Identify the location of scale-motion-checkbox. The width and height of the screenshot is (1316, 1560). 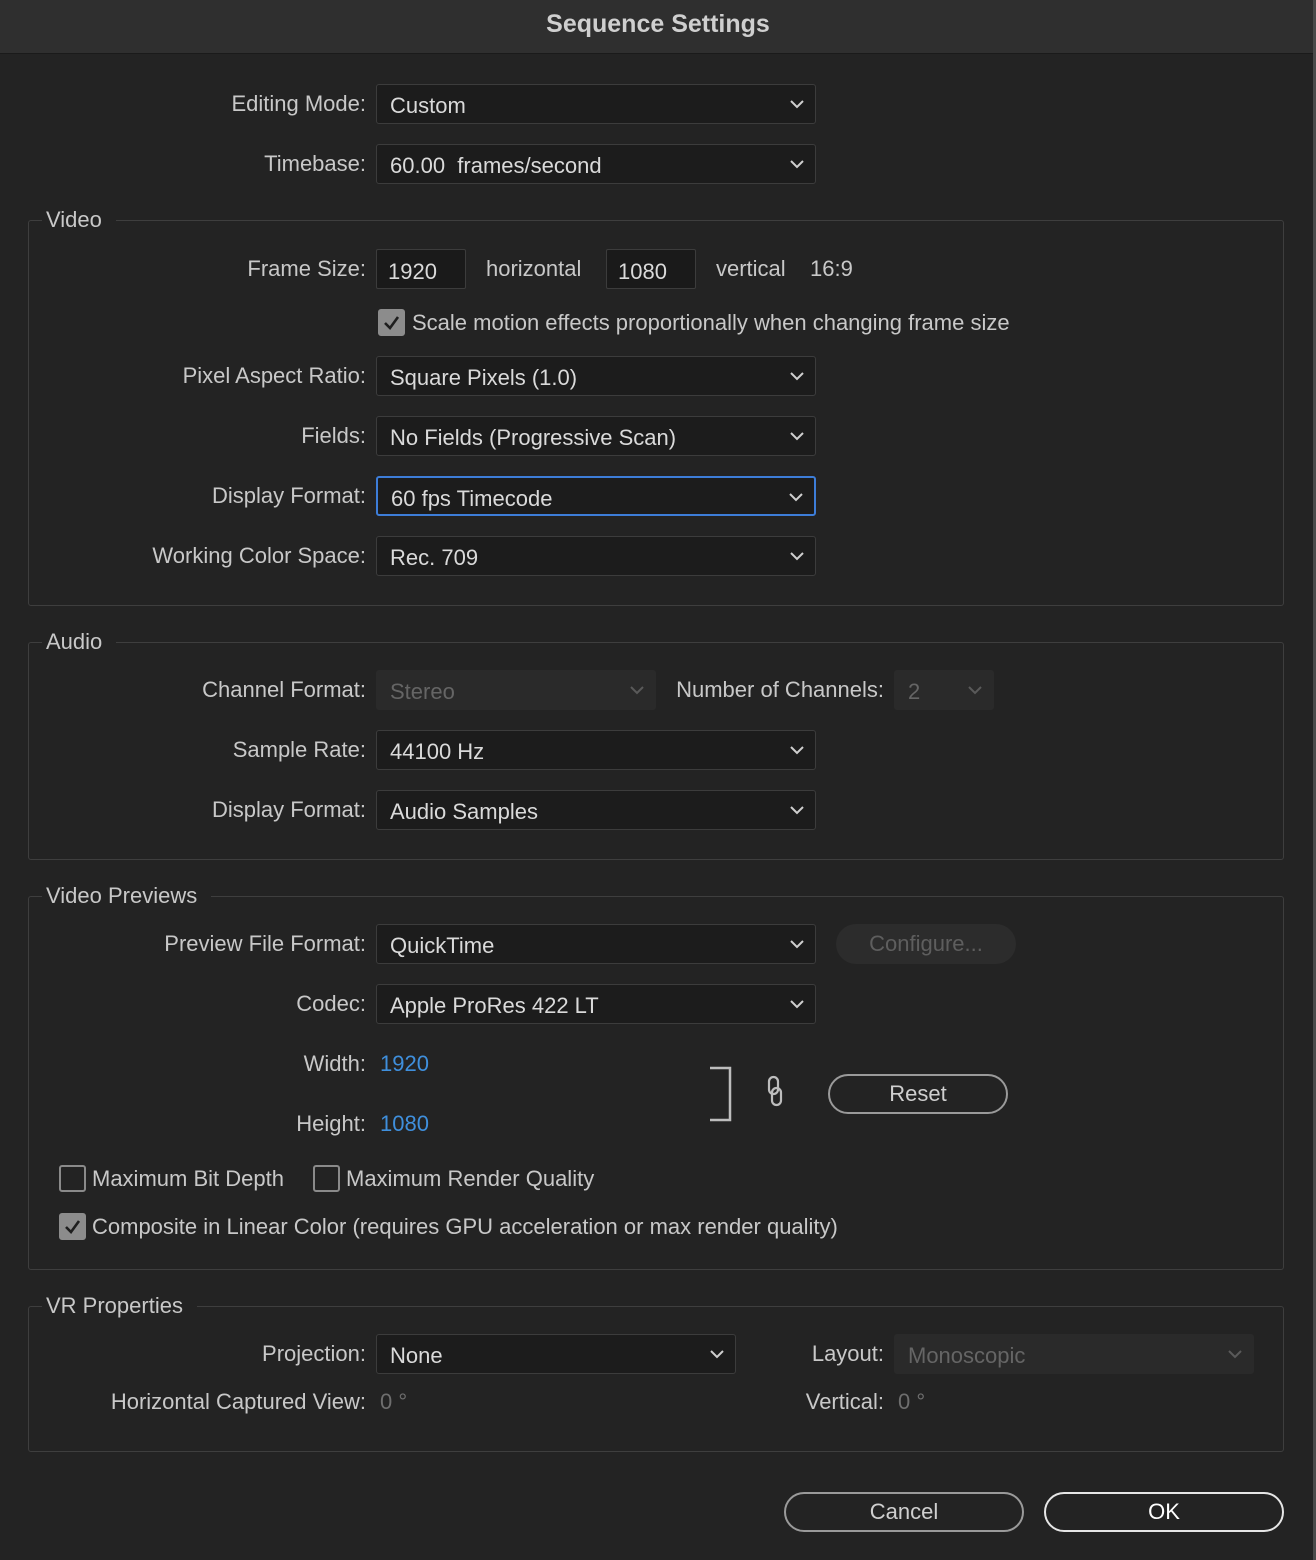
(391, 322).